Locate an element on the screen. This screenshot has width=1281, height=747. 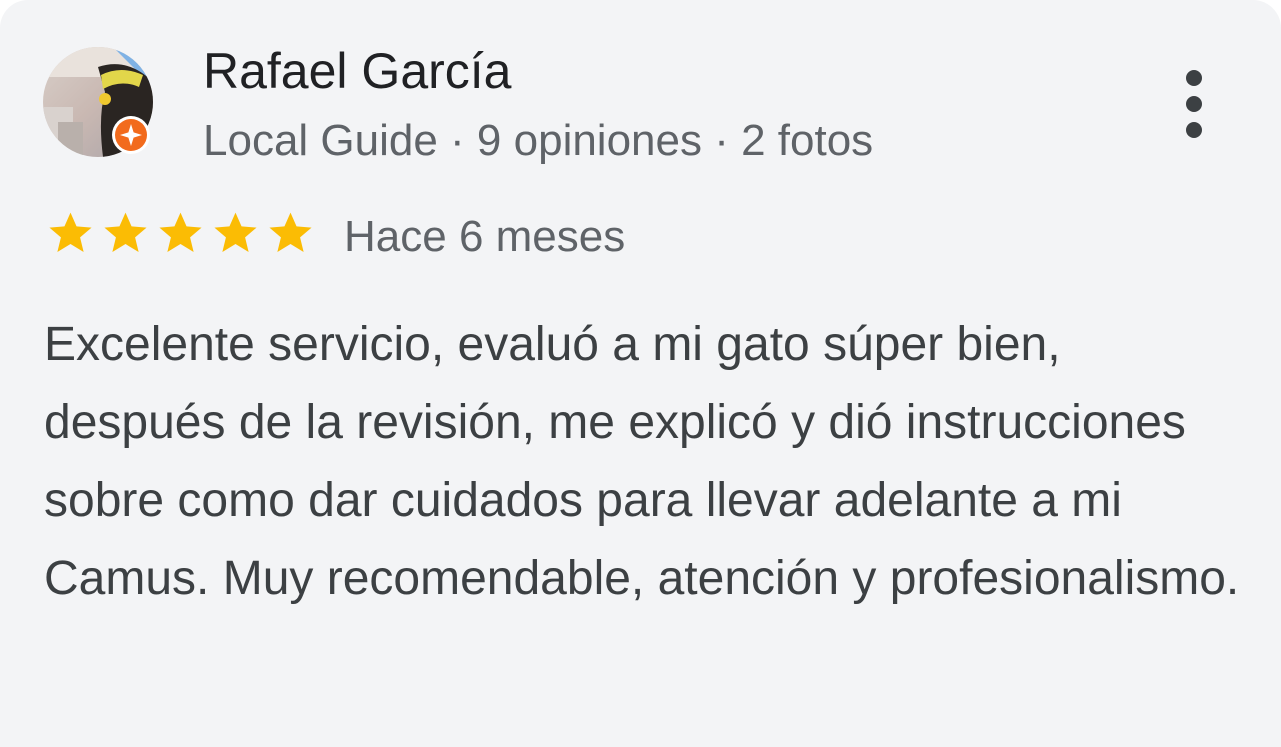
avatar is located at coordinates (98, 102).